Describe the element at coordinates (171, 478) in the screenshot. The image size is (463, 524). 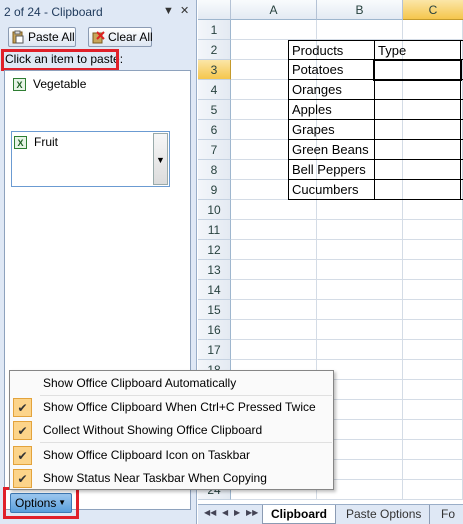
I see `menu-item-option: ✔ Show Status Near Taskbar When Copying` at that location.